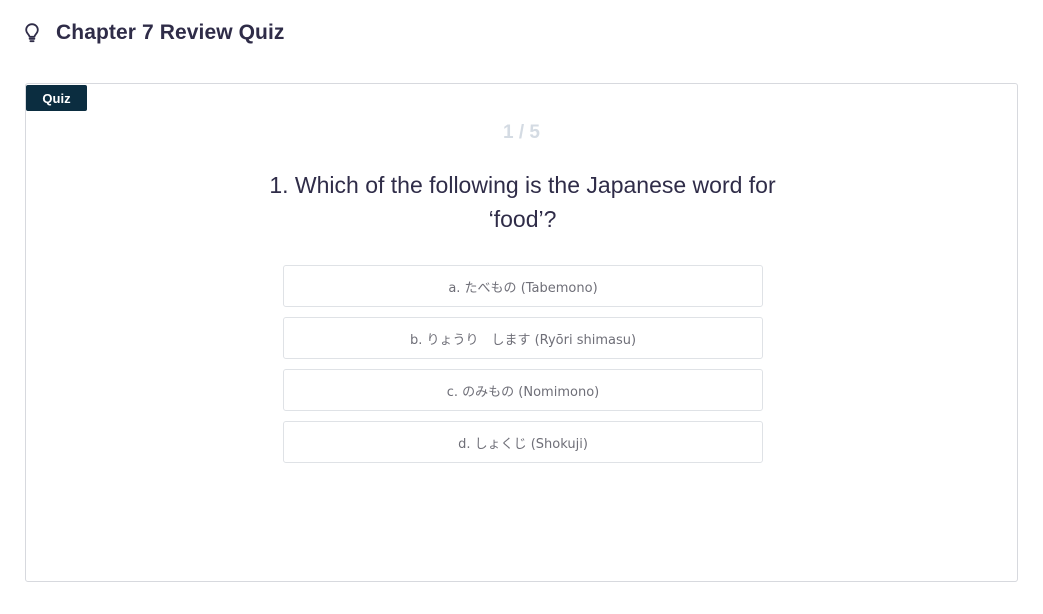 This screenshot has width=1043, height=614. What do you see at coordinates (56, 98) in the screenshot?
I see `quiz-badge: Quiz` at bounding box center [56, 98].